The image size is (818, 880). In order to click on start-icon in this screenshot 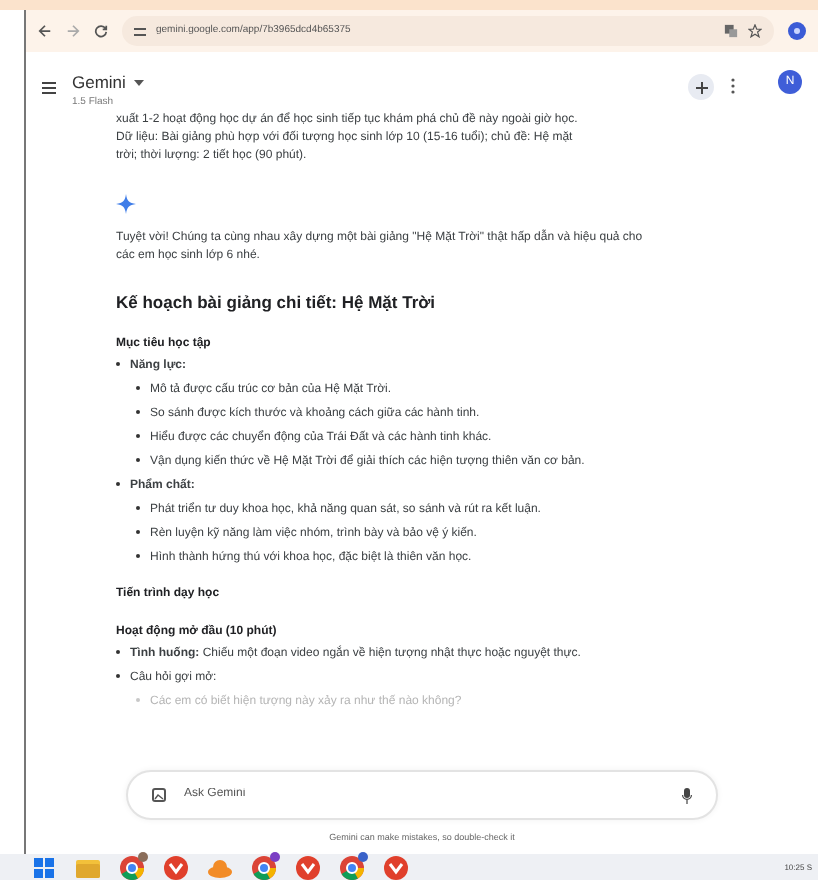, I will do `click(44, 866)`.